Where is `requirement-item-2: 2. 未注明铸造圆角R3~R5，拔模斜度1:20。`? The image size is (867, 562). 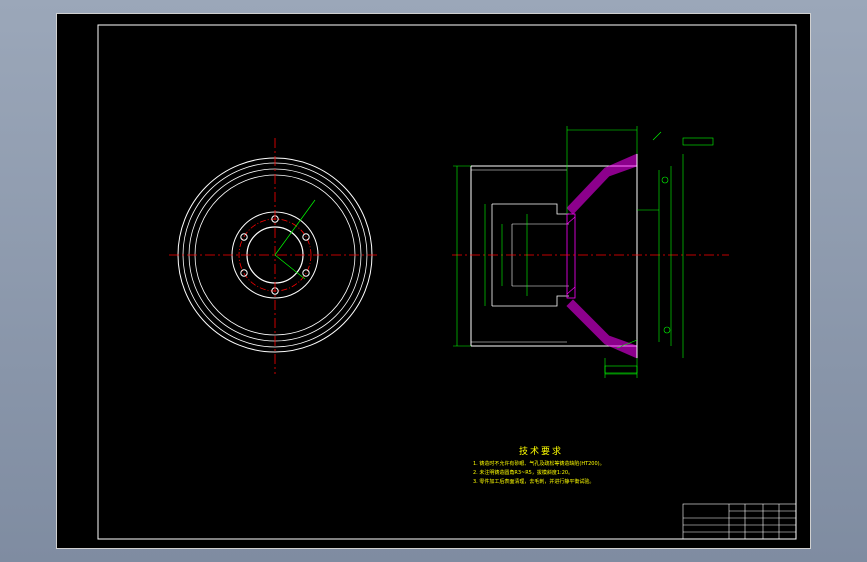 requirement-item-2: 2. 未注明铸造圆角R3~R5，拔模斜度1:20。 is located at coordinates (523, 473).